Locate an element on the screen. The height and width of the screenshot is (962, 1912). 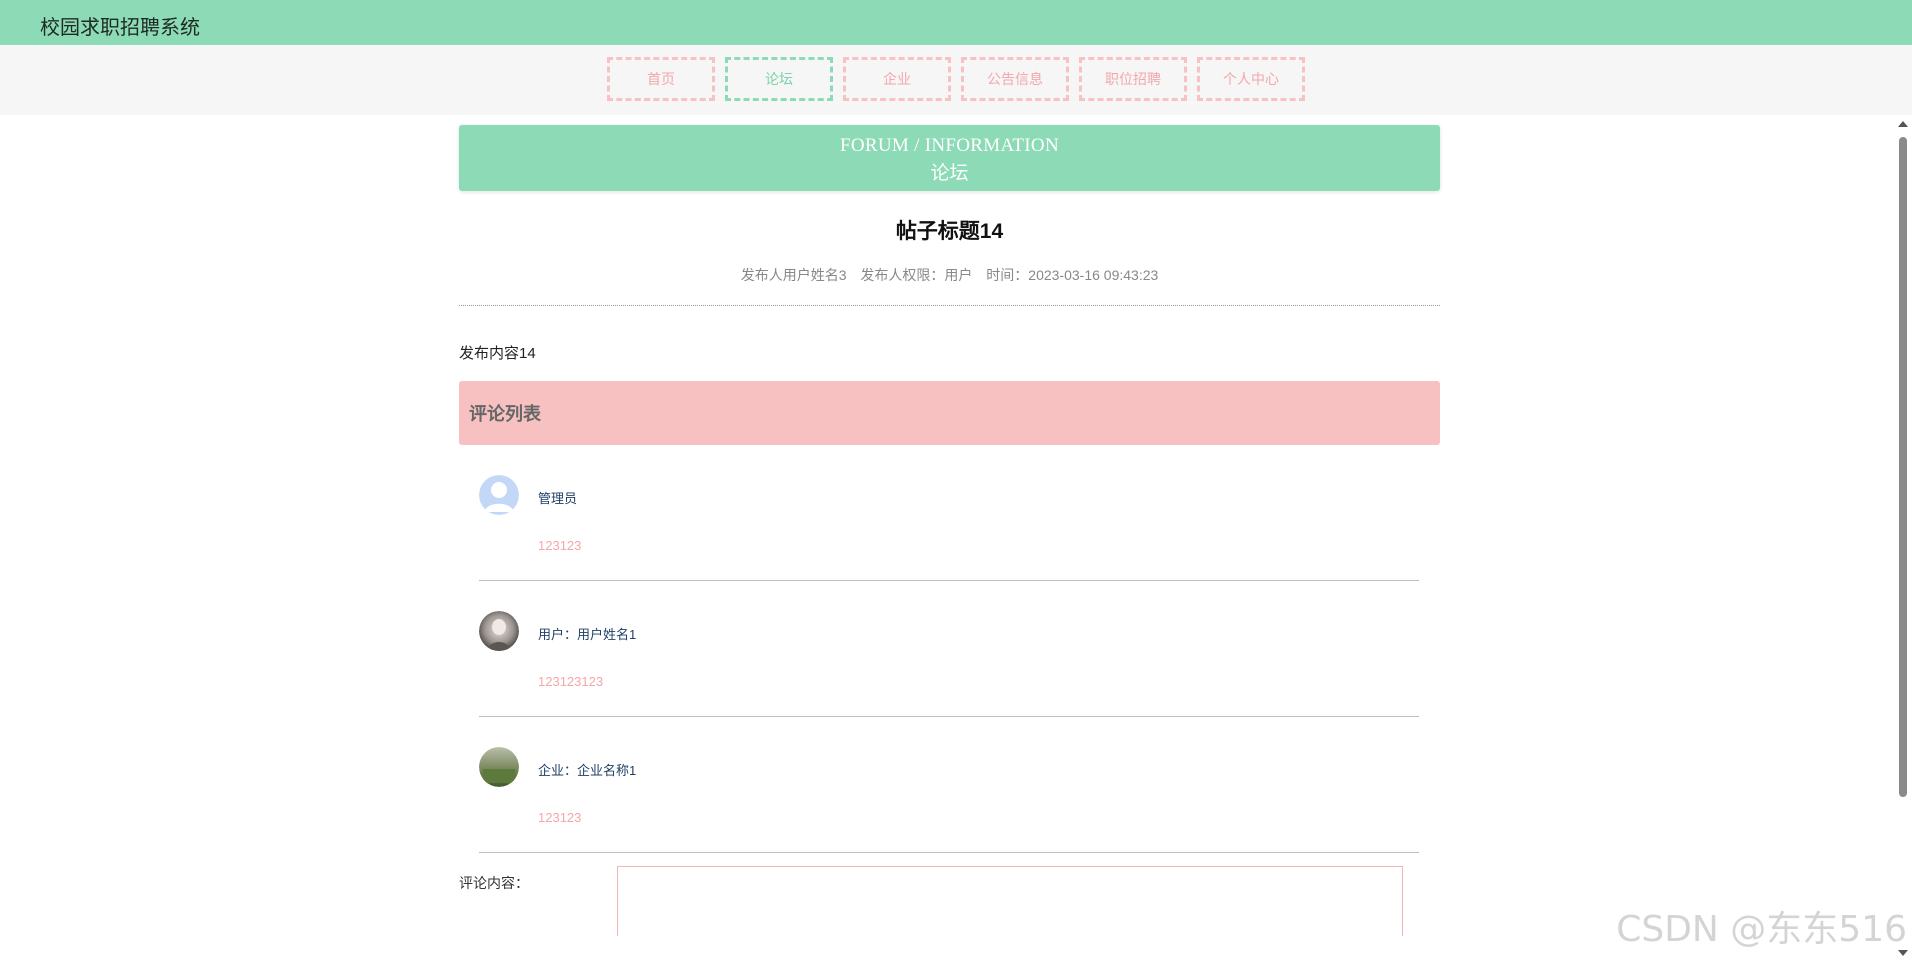
post-meta: 发布人用户姓名3 发布人权限：用户 时间：2023-03-16 09:43:23 is located at coordinates (949, 275).